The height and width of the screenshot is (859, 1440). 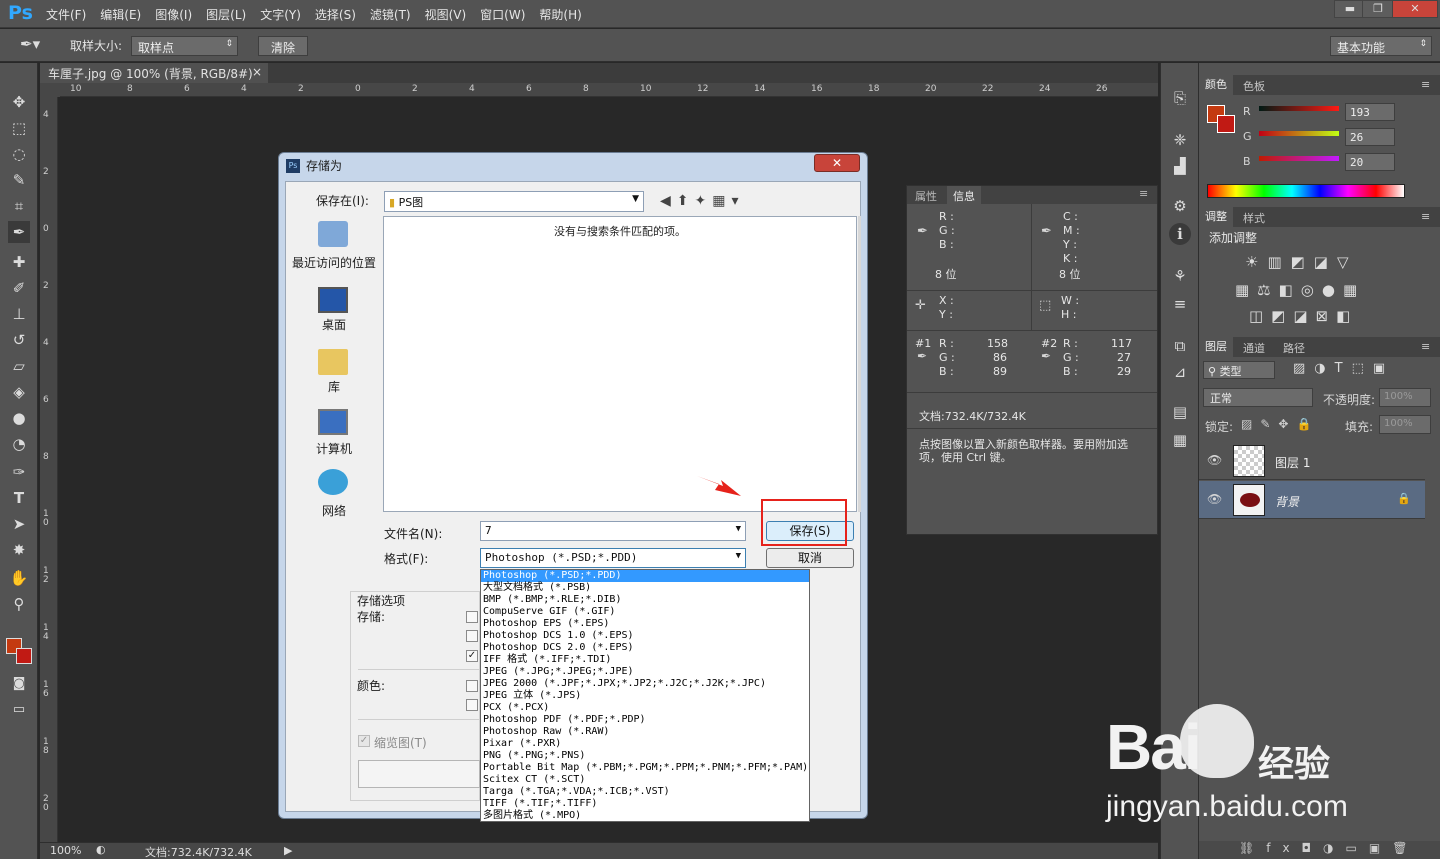 I want to click on format-option: 多图片格式 (*.MPO), so click(x=645, y=815).